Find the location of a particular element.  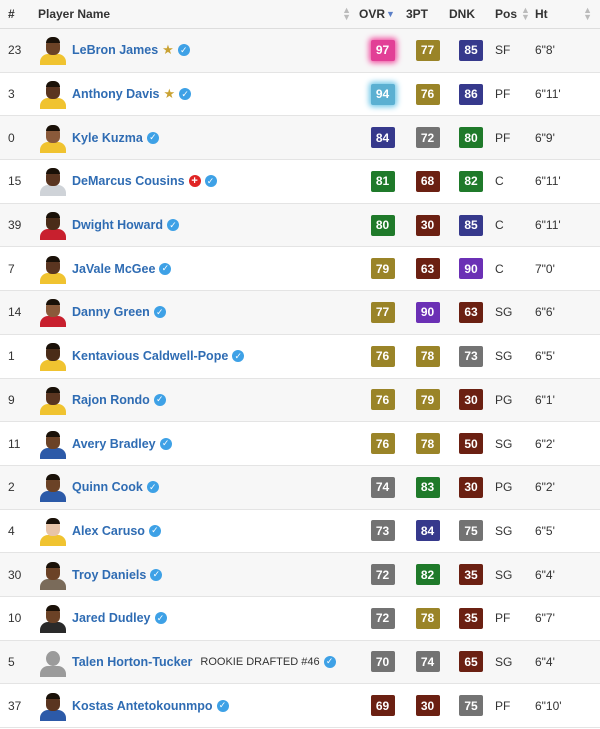

ovr-rating-badge: 70 is located at coordinates (382, 662).